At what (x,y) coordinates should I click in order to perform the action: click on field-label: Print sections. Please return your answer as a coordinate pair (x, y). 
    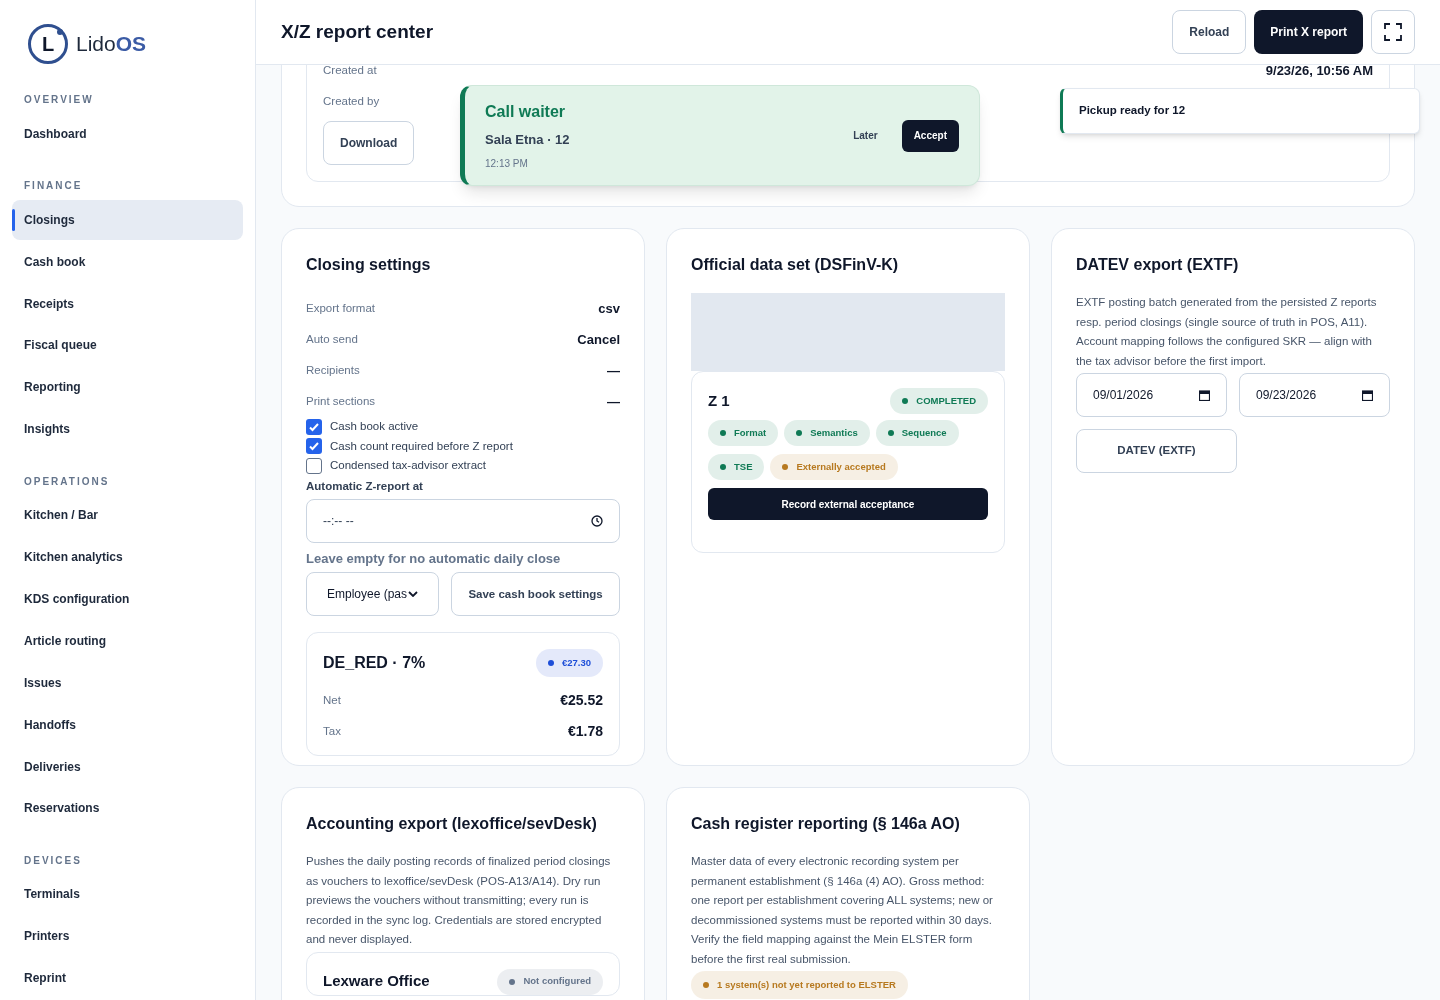
    Looking at the image, I should click on (341, 401).